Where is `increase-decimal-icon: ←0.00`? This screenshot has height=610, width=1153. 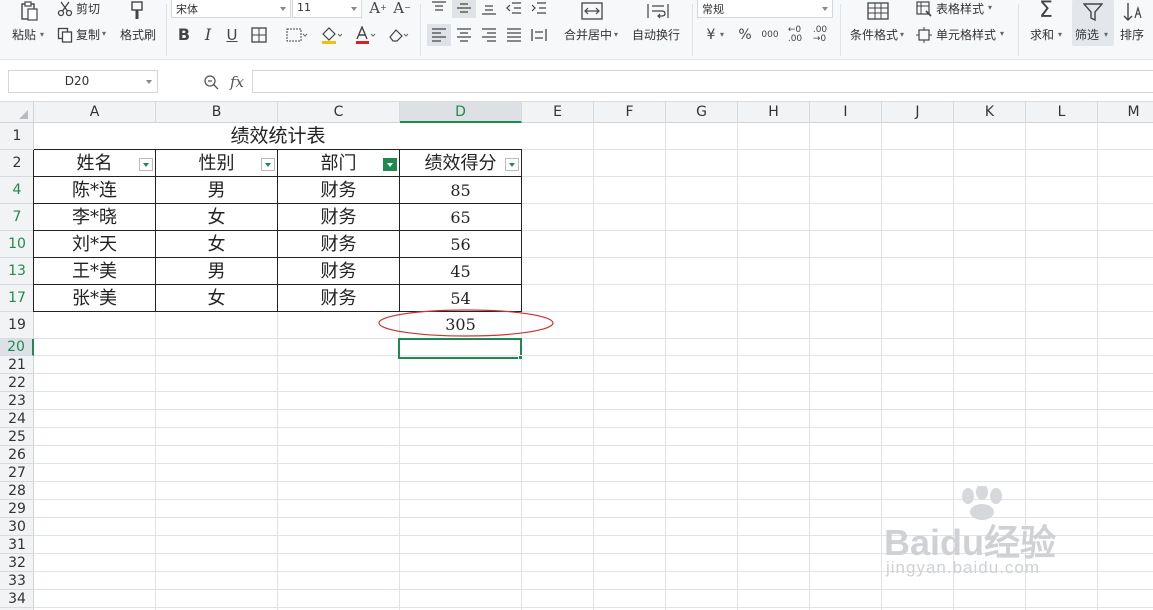
increase-decimal-icon: ←0.00 is located at coordinates (795, 35).